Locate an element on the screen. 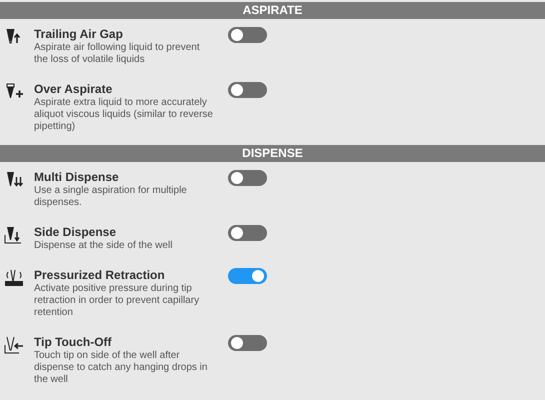  setting-title: Trailing Air Gap is located at coordinates (79, 34).